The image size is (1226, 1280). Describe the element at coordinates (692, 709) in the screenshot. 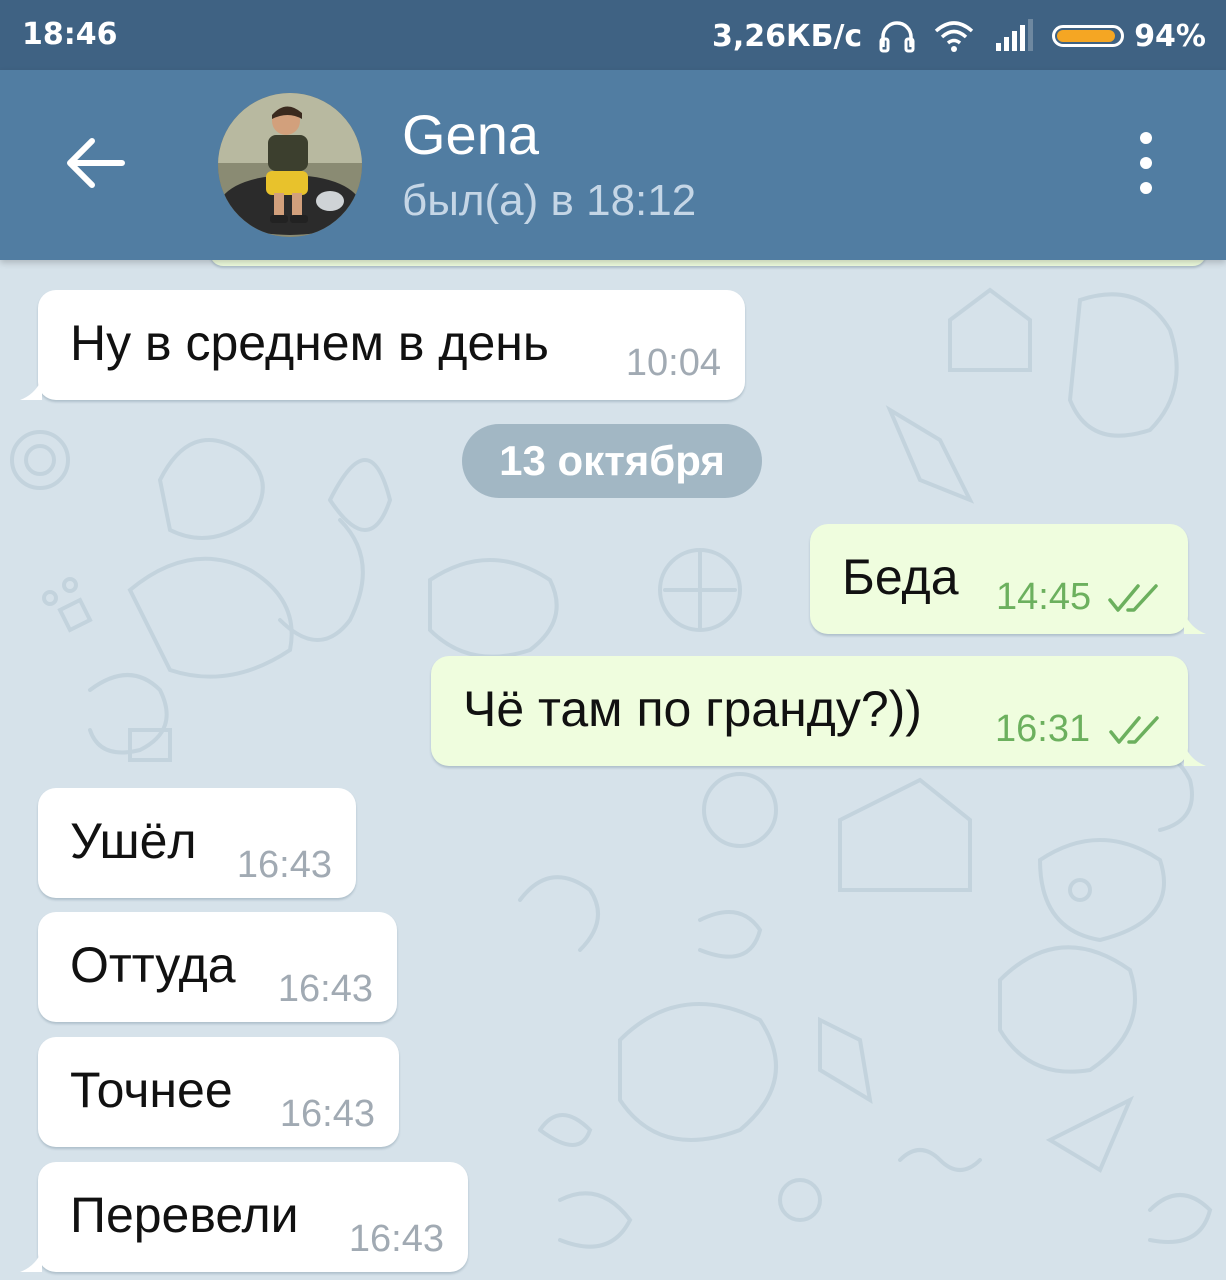

I see `message-text: Чё там по гранду?))` at that location.